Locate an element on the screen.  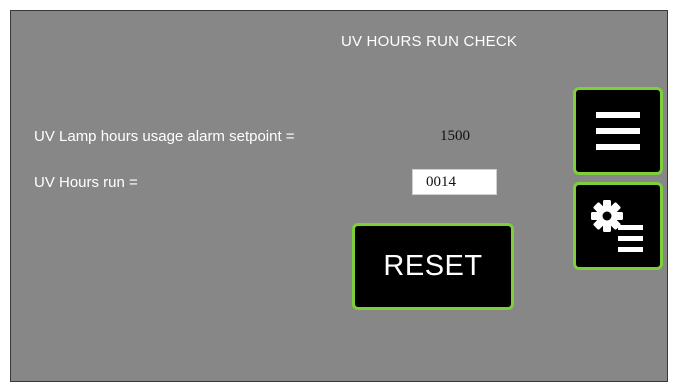
settings-button is located at coordinates (618, 226).